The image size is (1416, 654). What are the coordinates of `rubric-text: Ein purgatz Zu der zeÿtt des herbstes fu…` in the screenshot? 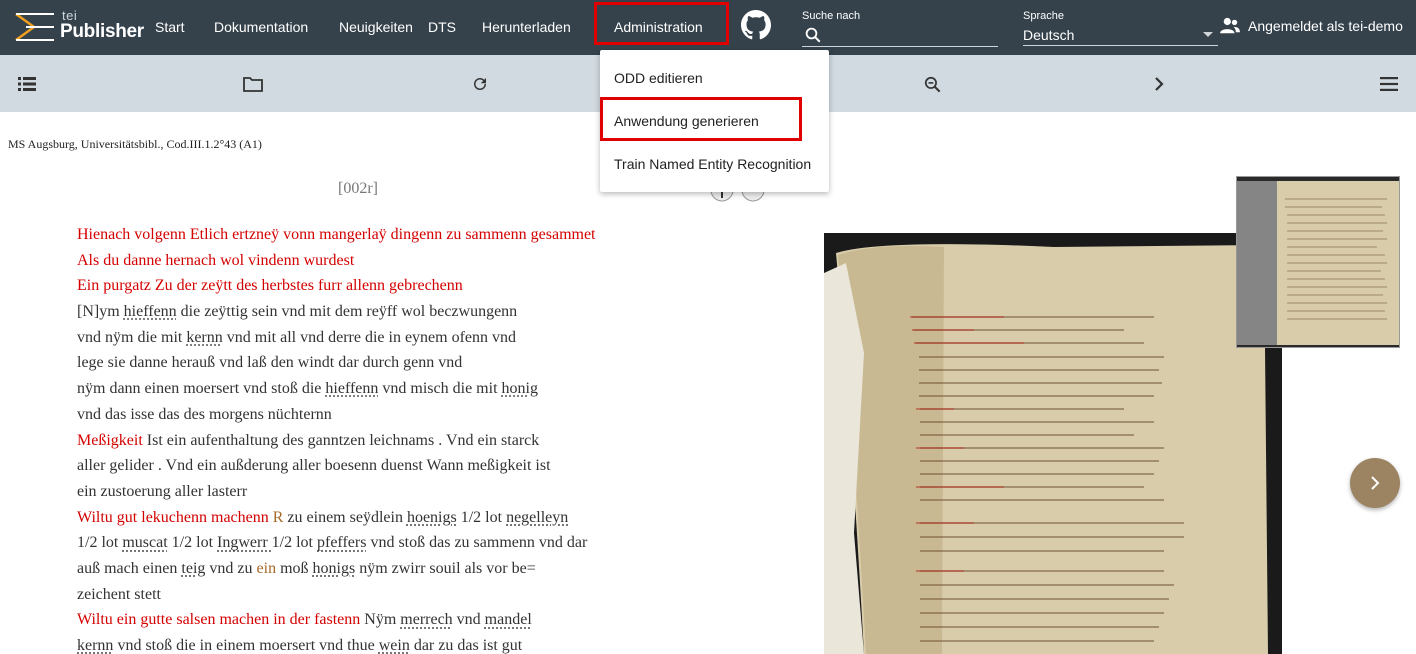 It's located at (270, 286).